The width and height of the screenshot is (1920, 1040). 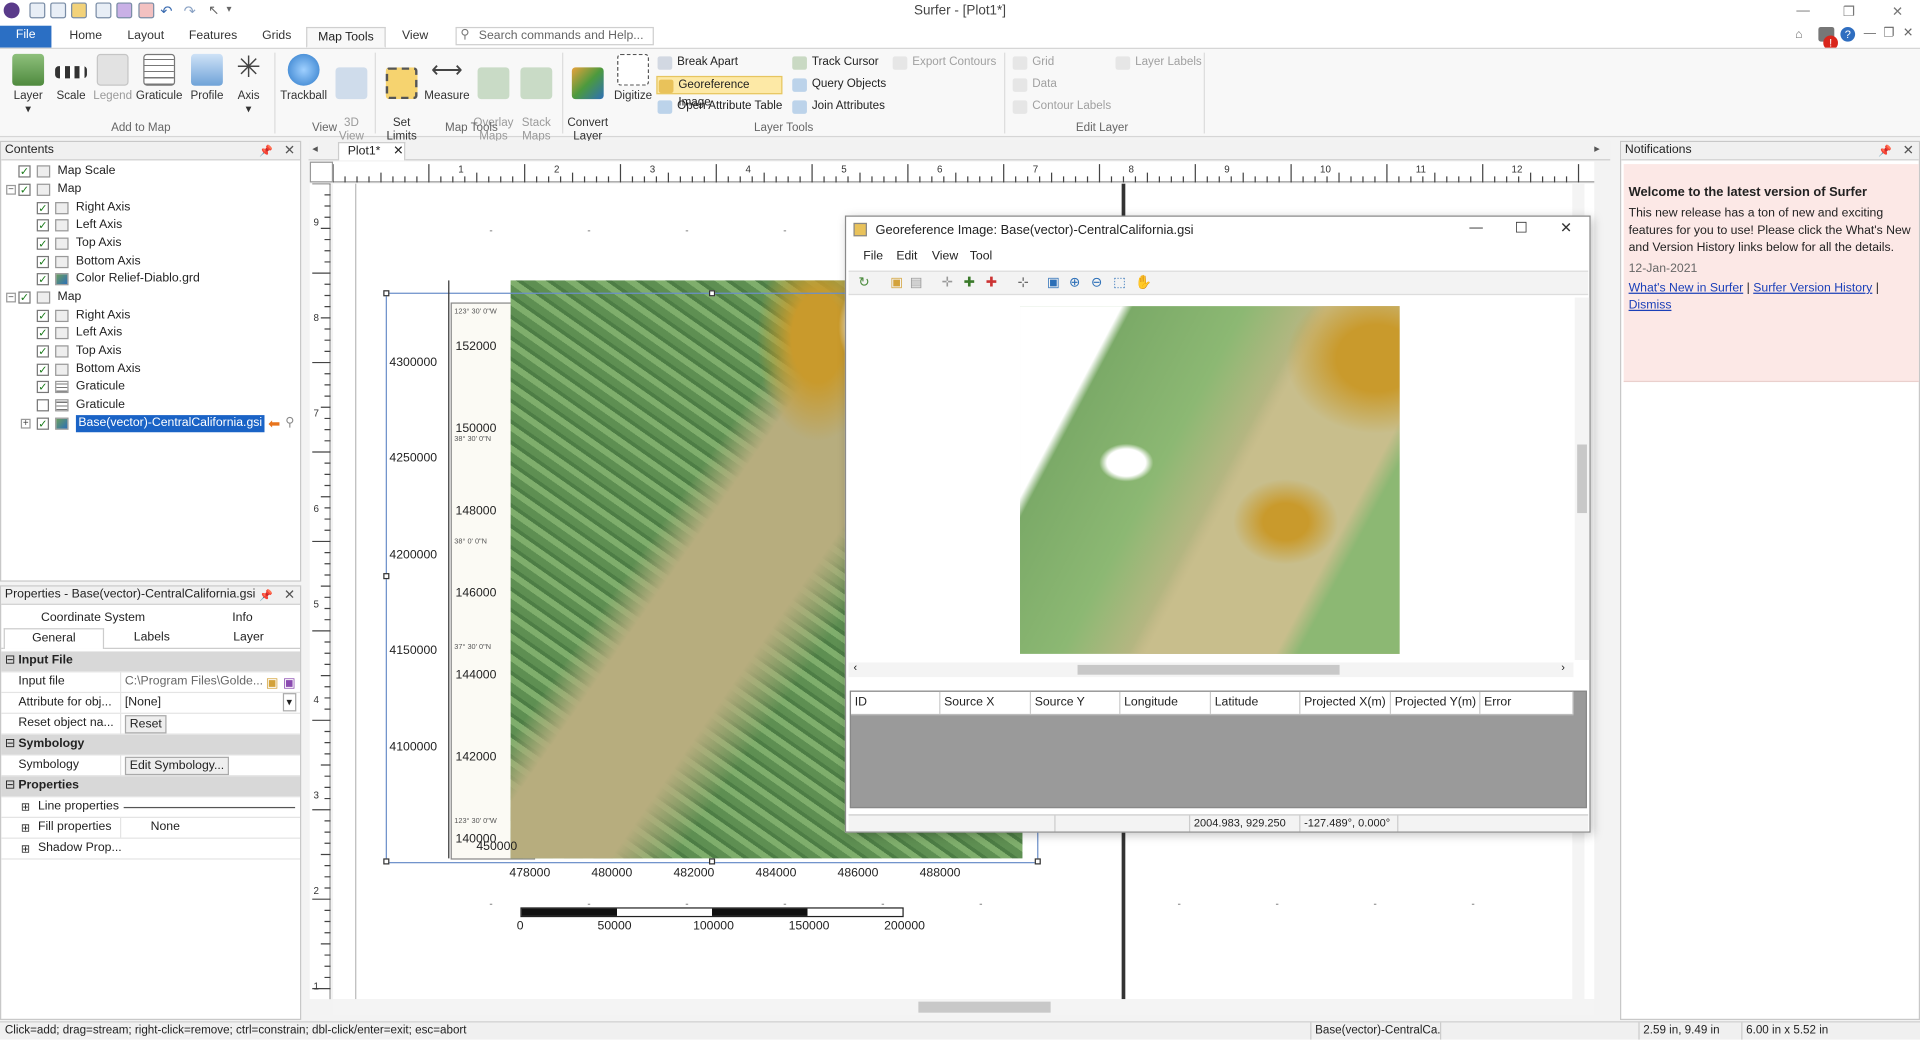 I want to click on select-points-icon: ⊹, so click(x=1023, y=282).